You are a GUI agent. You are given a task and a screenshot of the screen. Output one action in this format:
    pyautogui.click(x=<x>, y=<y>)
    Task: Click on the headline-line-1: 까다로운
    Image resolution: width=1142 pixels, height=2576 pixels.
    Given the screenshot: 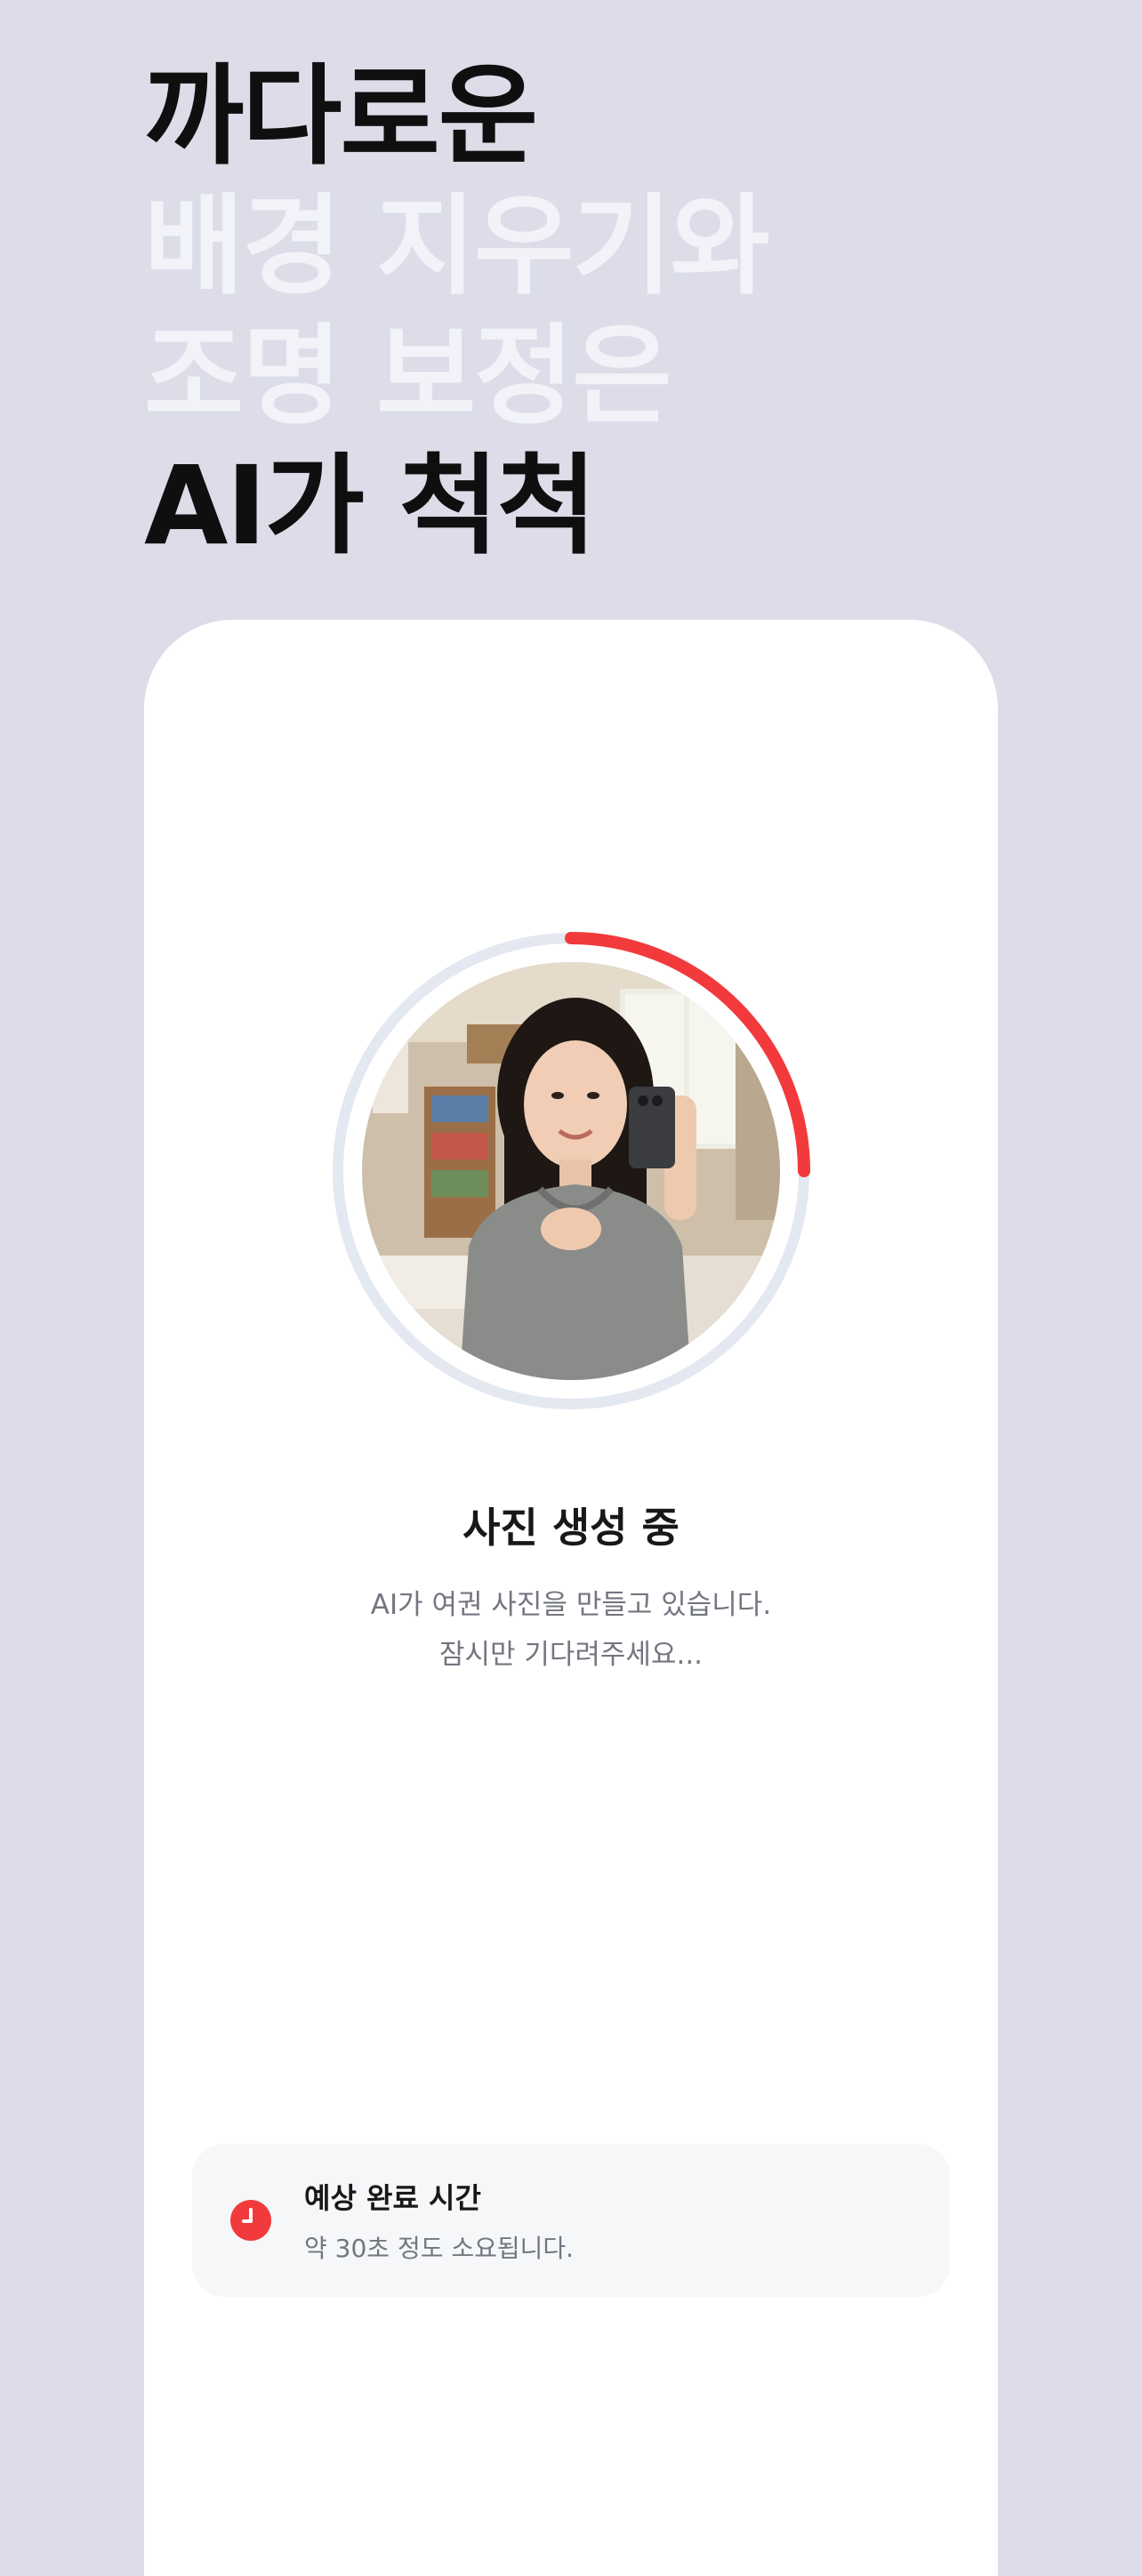 What is the action you would take?
    pyautogui.click(x=341, y=116)
    